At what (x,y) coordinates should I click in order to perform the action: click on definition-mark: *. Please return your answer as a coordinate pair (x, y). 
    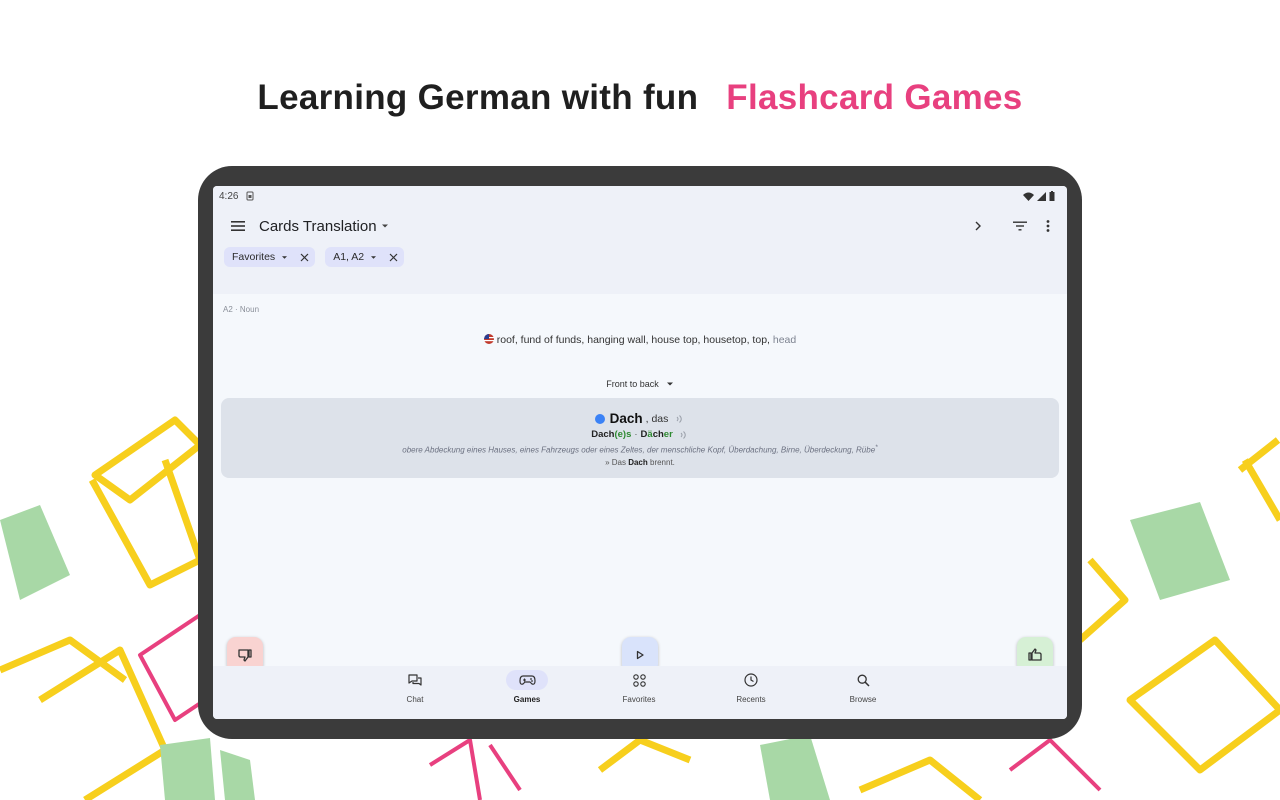
    Looking at the image, I should click on (876, 447).